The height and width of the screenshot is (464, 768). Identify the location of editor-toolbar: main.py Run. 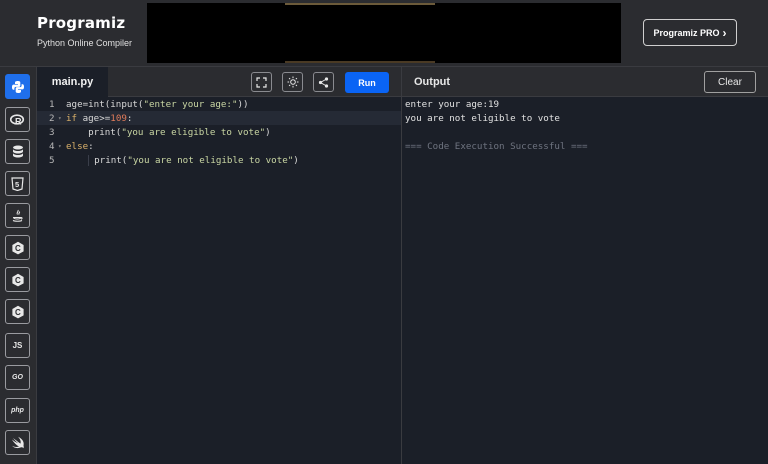
(219, 82).